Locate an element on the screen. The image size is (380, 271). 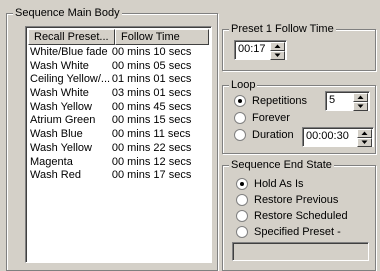
table-row: White/Blue fade 00 mins 10 secs is located at coordinates (118, 53).